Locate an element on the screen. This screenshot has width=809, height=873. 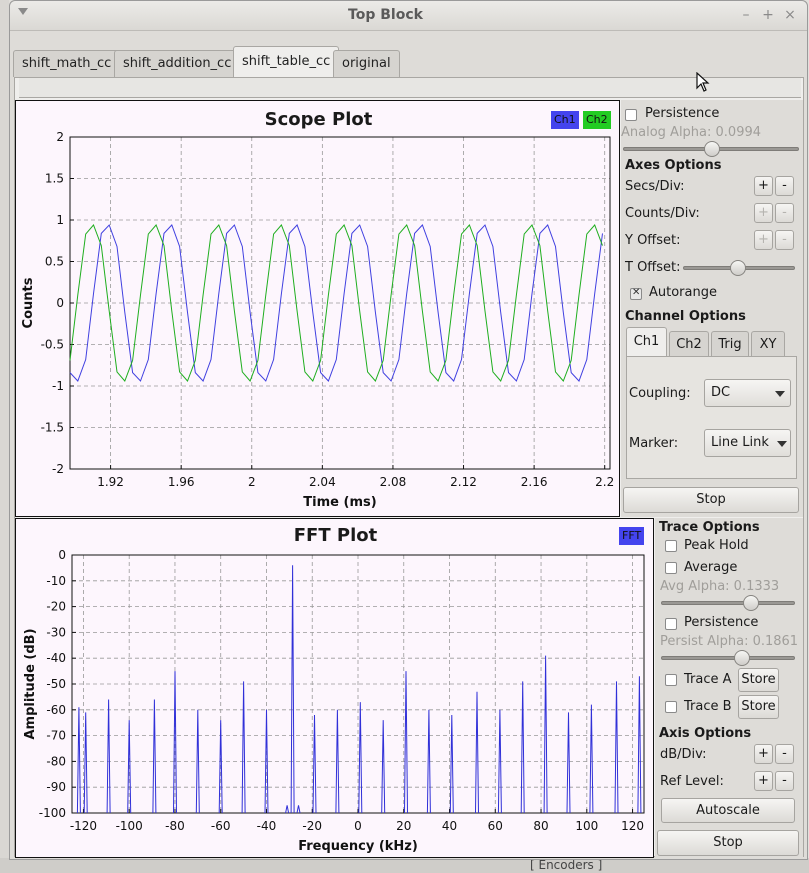
trace-a-checkbox is located at coordinates (671, 680).